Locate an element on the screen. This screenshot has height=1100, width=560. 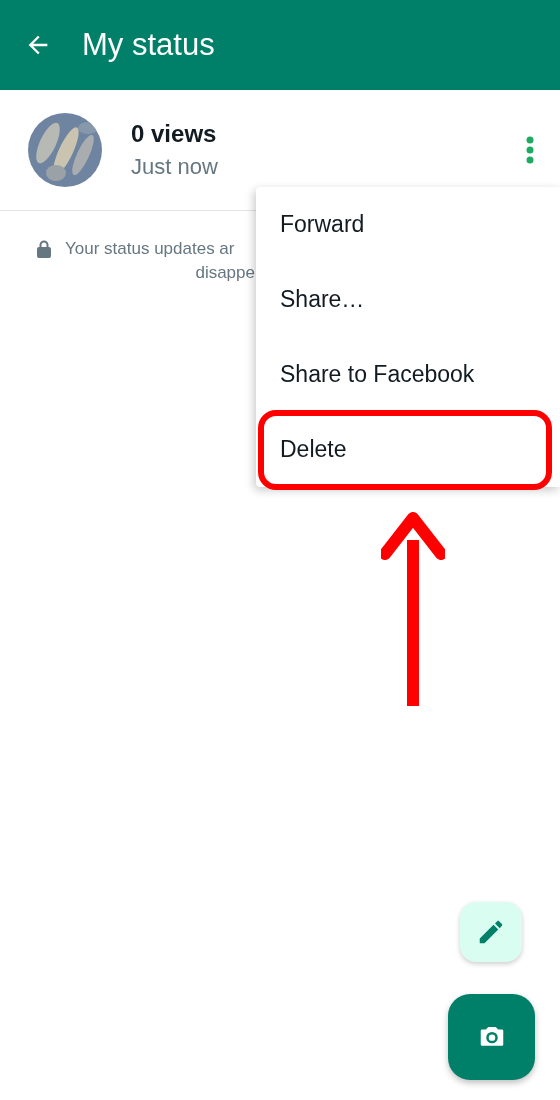
notice-text: disappe is located at coordinates (225, 273).